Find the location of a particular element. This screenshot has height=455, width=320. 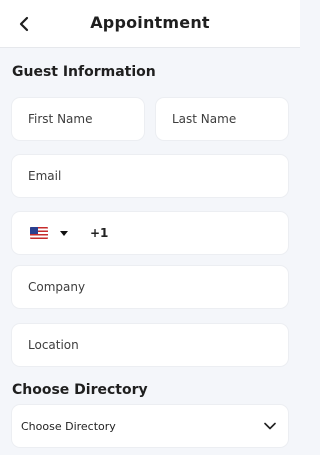

chevron-down-icon is located at coordinates (270, 426).